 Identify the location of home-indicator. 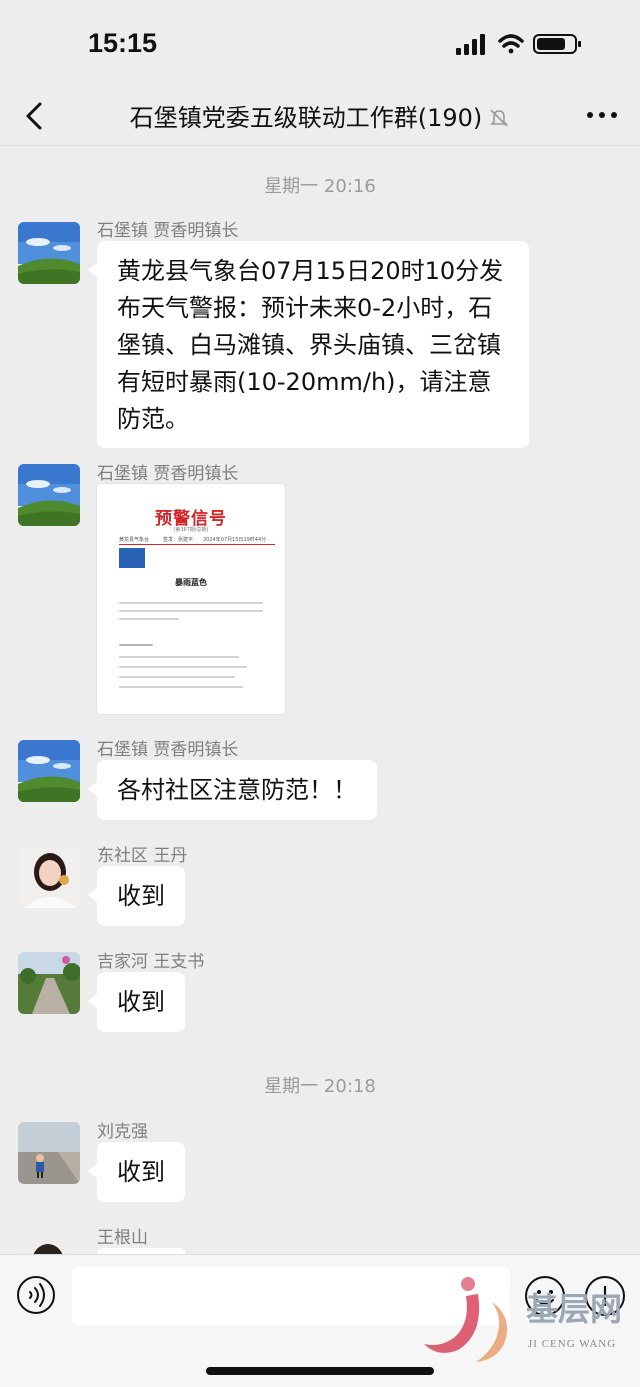
(320, 1371).